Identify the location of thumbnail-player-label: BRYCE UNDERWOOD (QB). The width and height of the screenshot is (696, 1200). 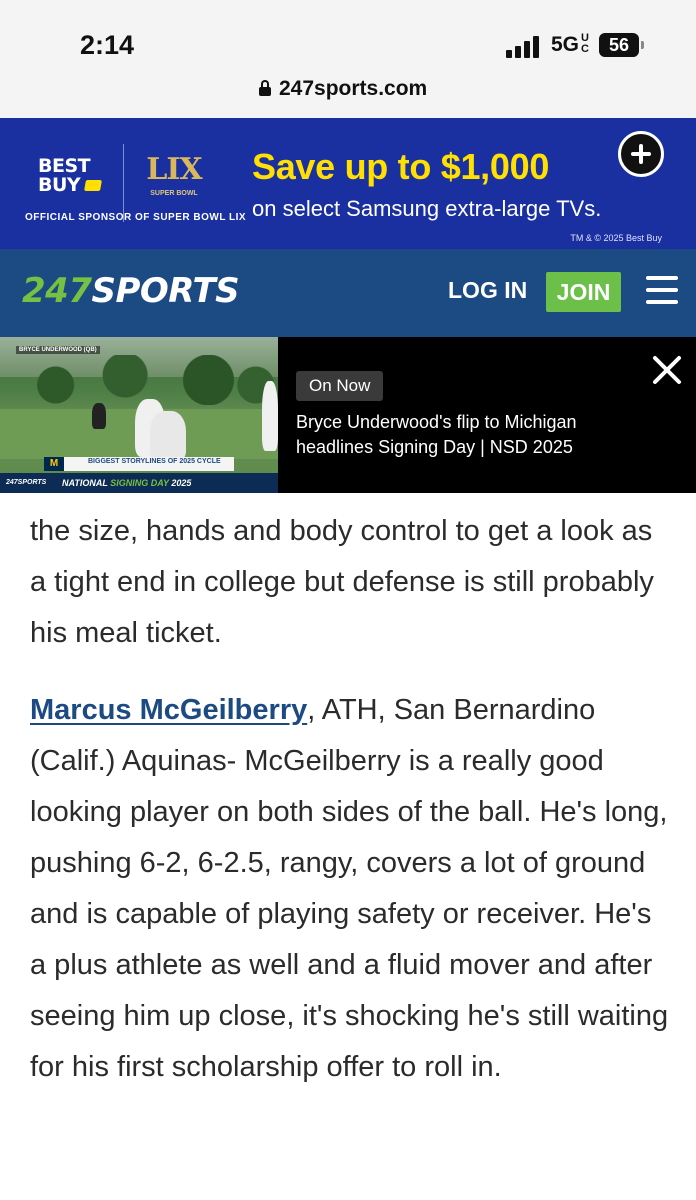
(58, 350).